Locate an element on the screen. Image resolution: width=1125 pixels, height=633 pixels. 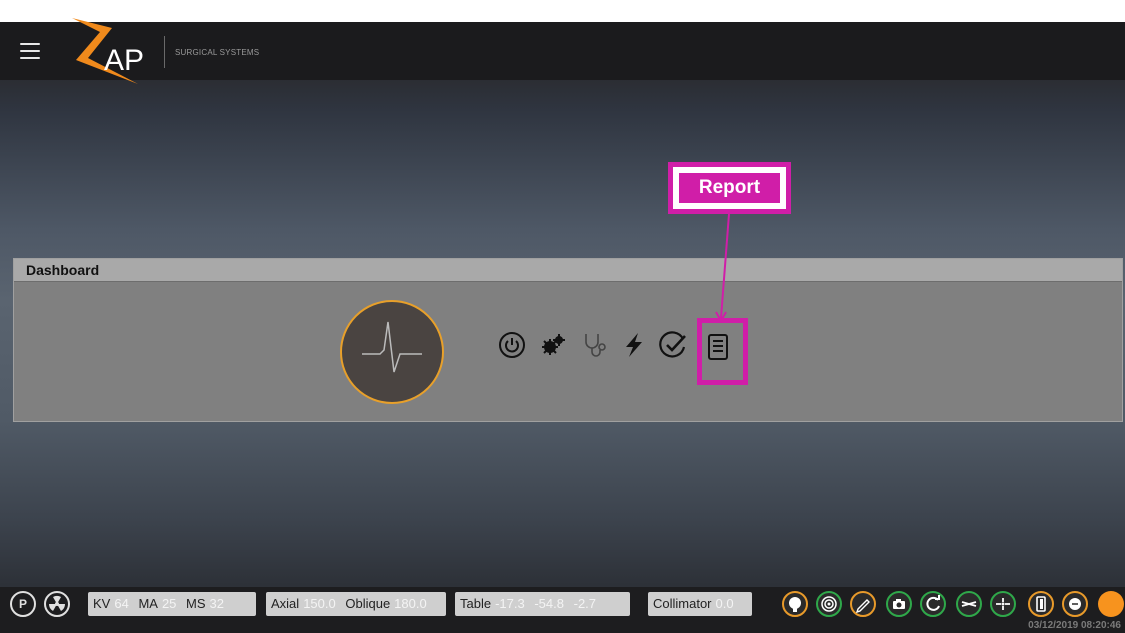
table-label: Table is located at coordinates (476, 603).